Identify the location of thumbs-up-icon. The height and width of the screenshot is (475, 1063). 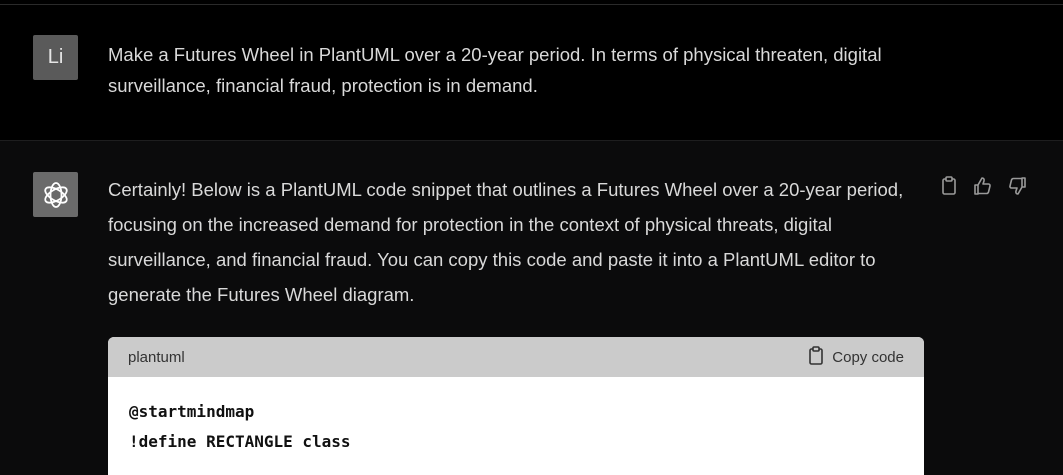
(983, 186).